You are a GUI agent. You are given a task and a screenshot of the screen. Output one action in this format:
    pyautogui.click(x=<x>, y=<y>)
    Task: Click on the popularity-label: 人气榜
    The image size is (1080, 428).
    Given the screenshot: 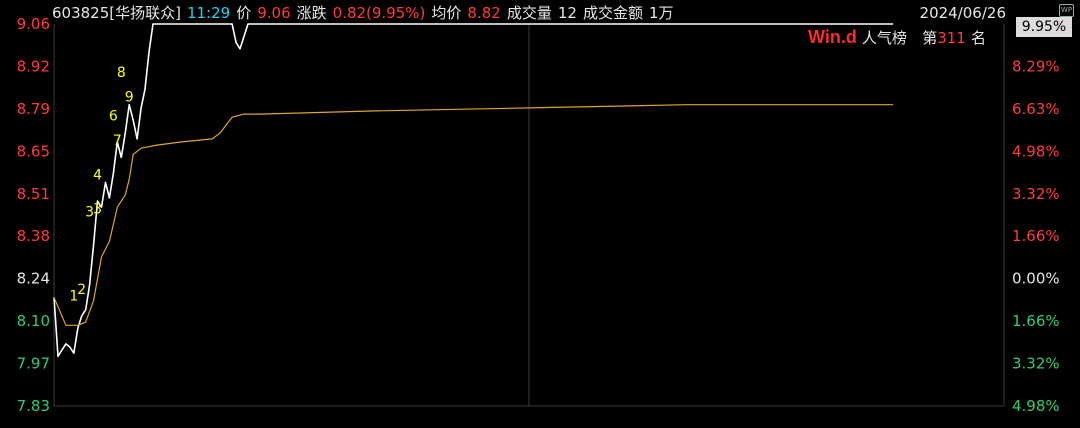 What is the action you would take?
    pyautogui.click(x=884, y=38)
    